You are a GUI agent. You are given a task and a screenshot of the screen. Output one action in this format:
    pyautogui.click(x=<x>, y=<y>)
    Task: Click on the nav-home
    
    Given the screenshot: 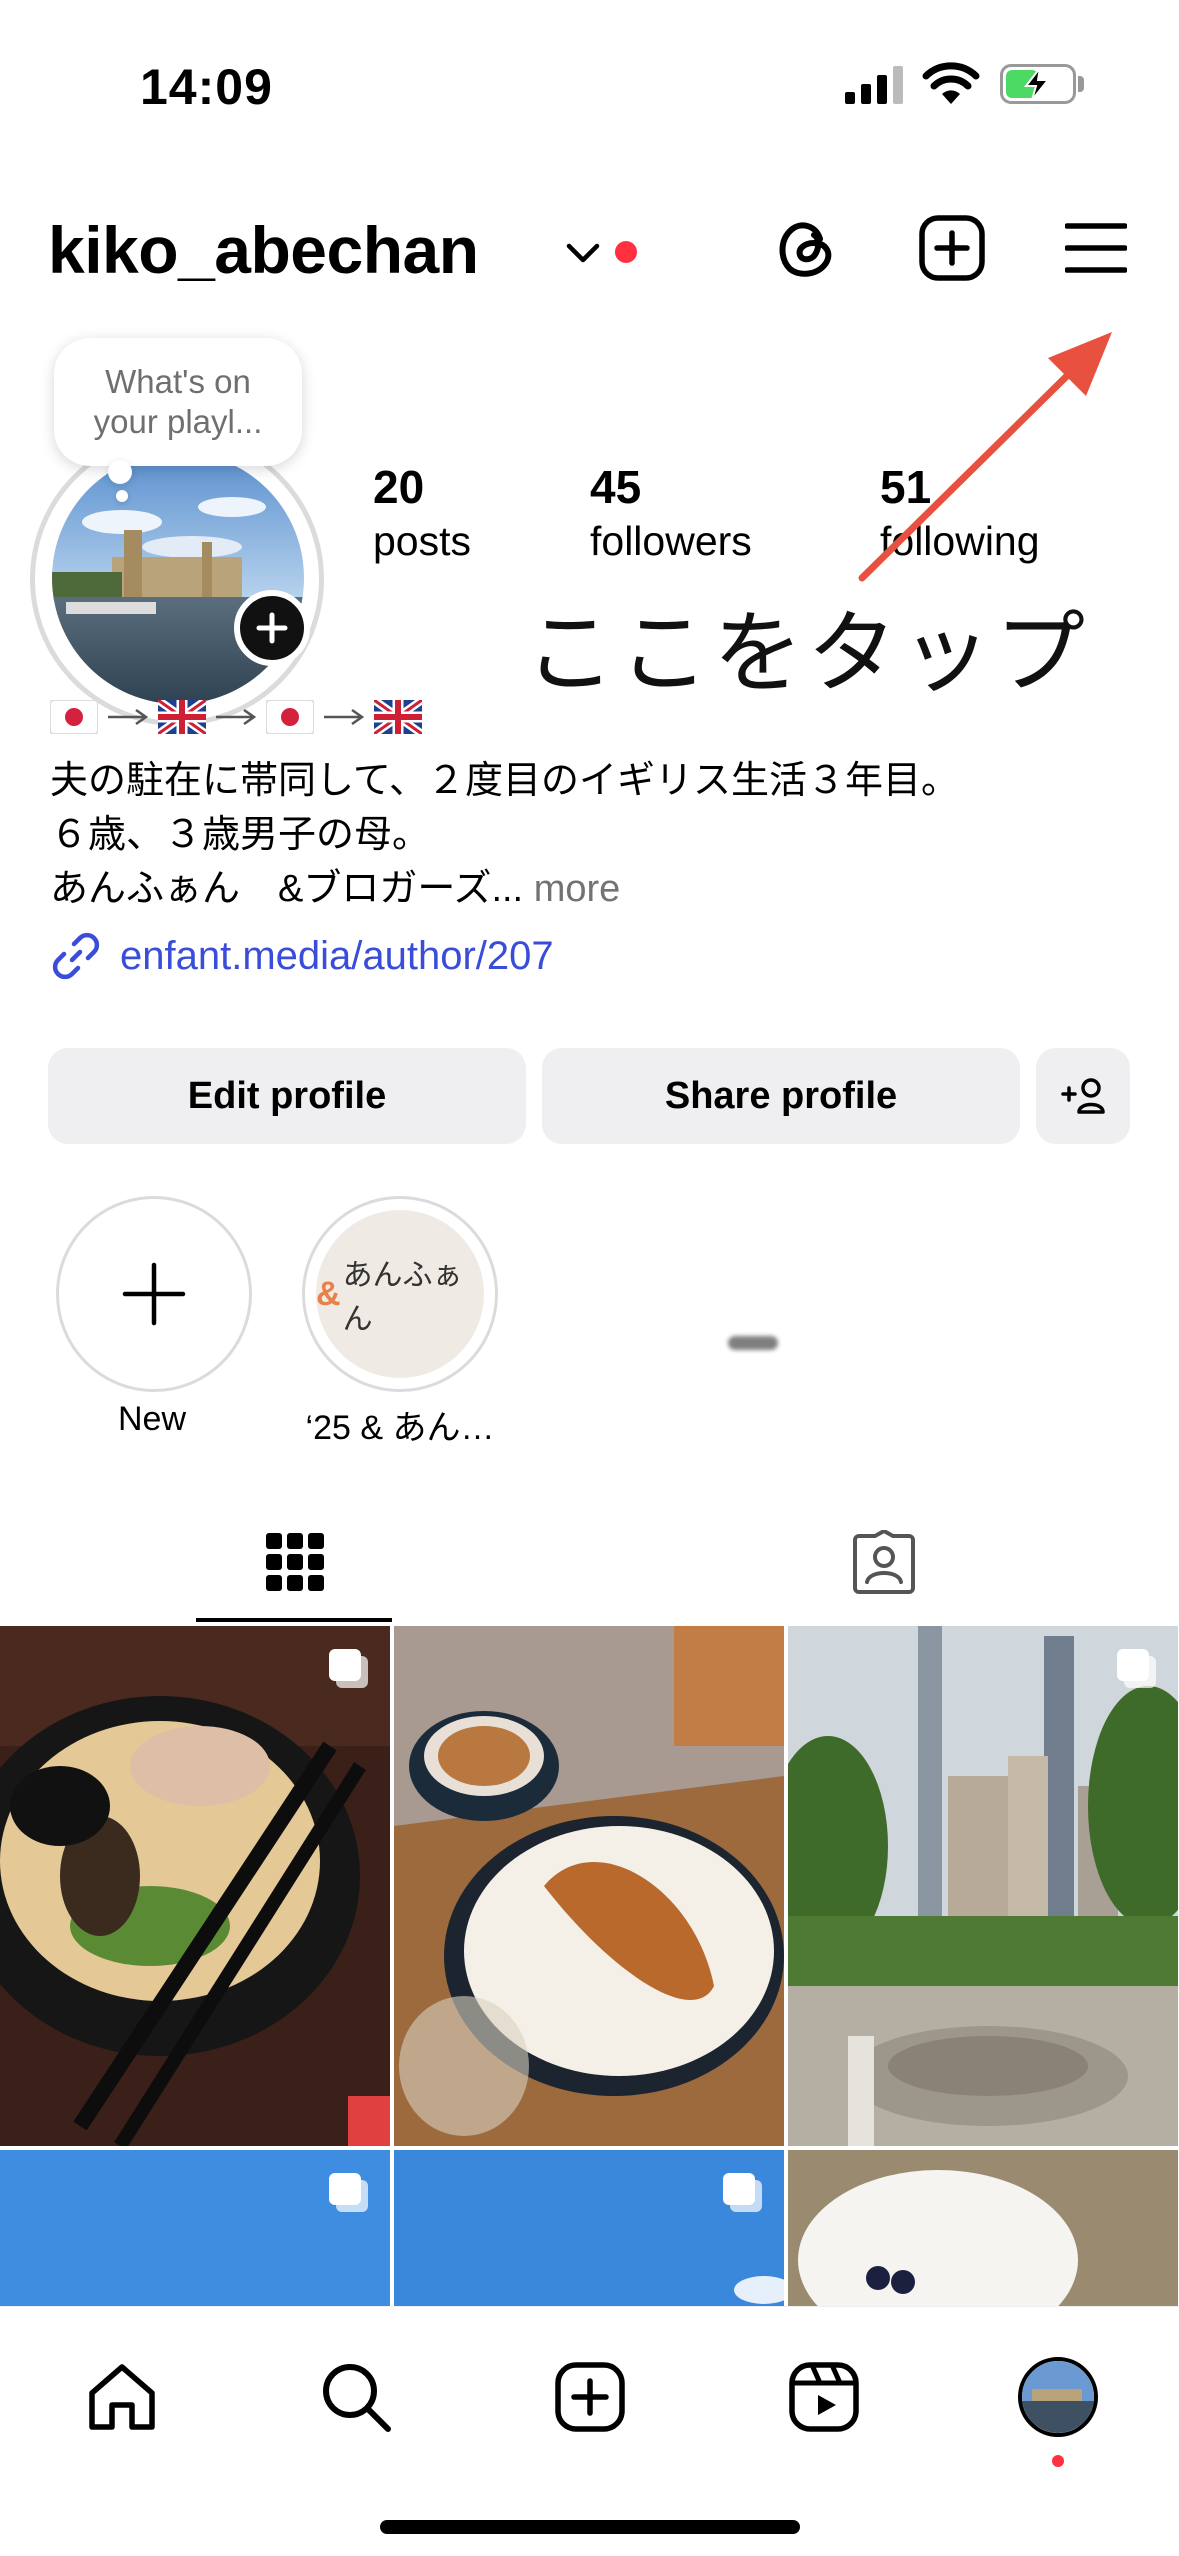 What is the action you would take?
    pyautogui.click(x=122, y=2397)
    